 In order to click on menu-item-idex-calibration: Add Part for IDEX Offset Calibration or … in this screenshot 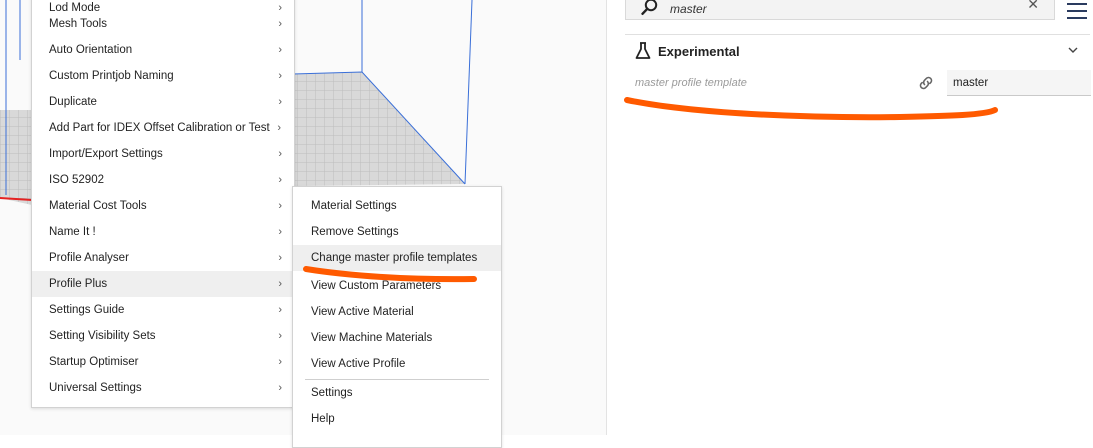, I will do `click(163, 128)`.